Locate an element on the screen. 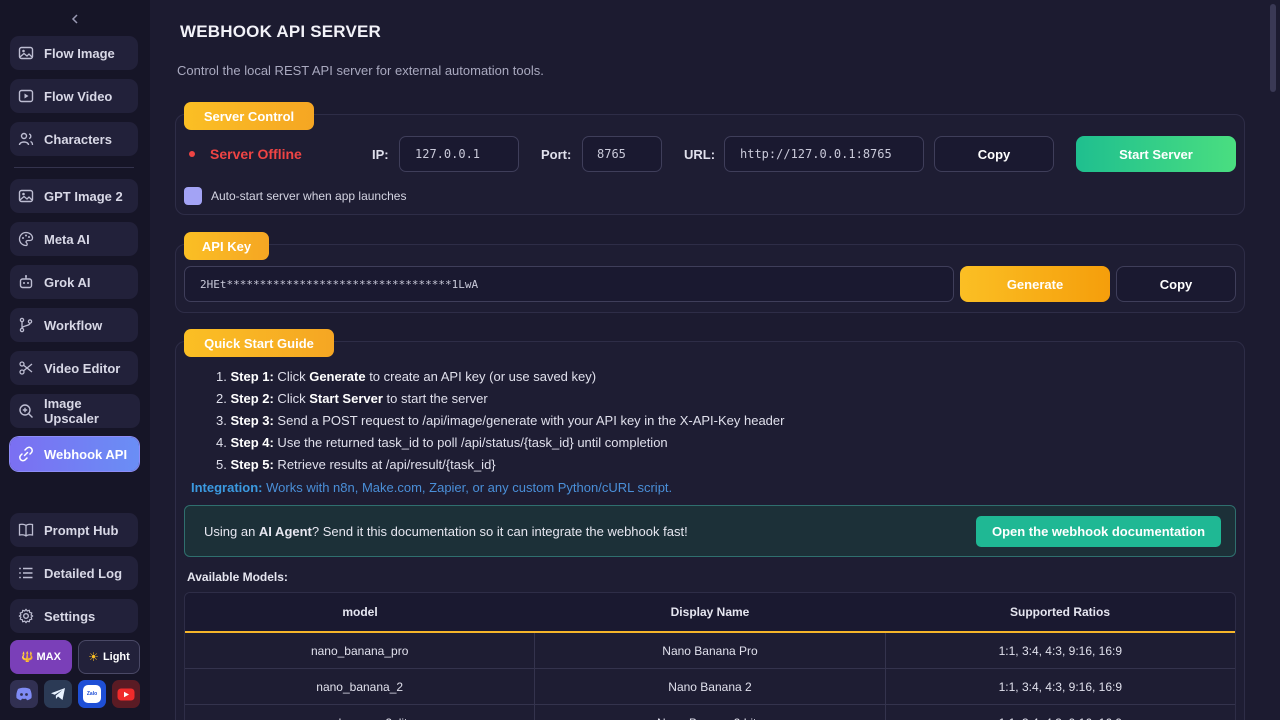 The image size is (1280, 720). sidebar-item-webhook-api: Webhook API is located at coordinates (74, 454).